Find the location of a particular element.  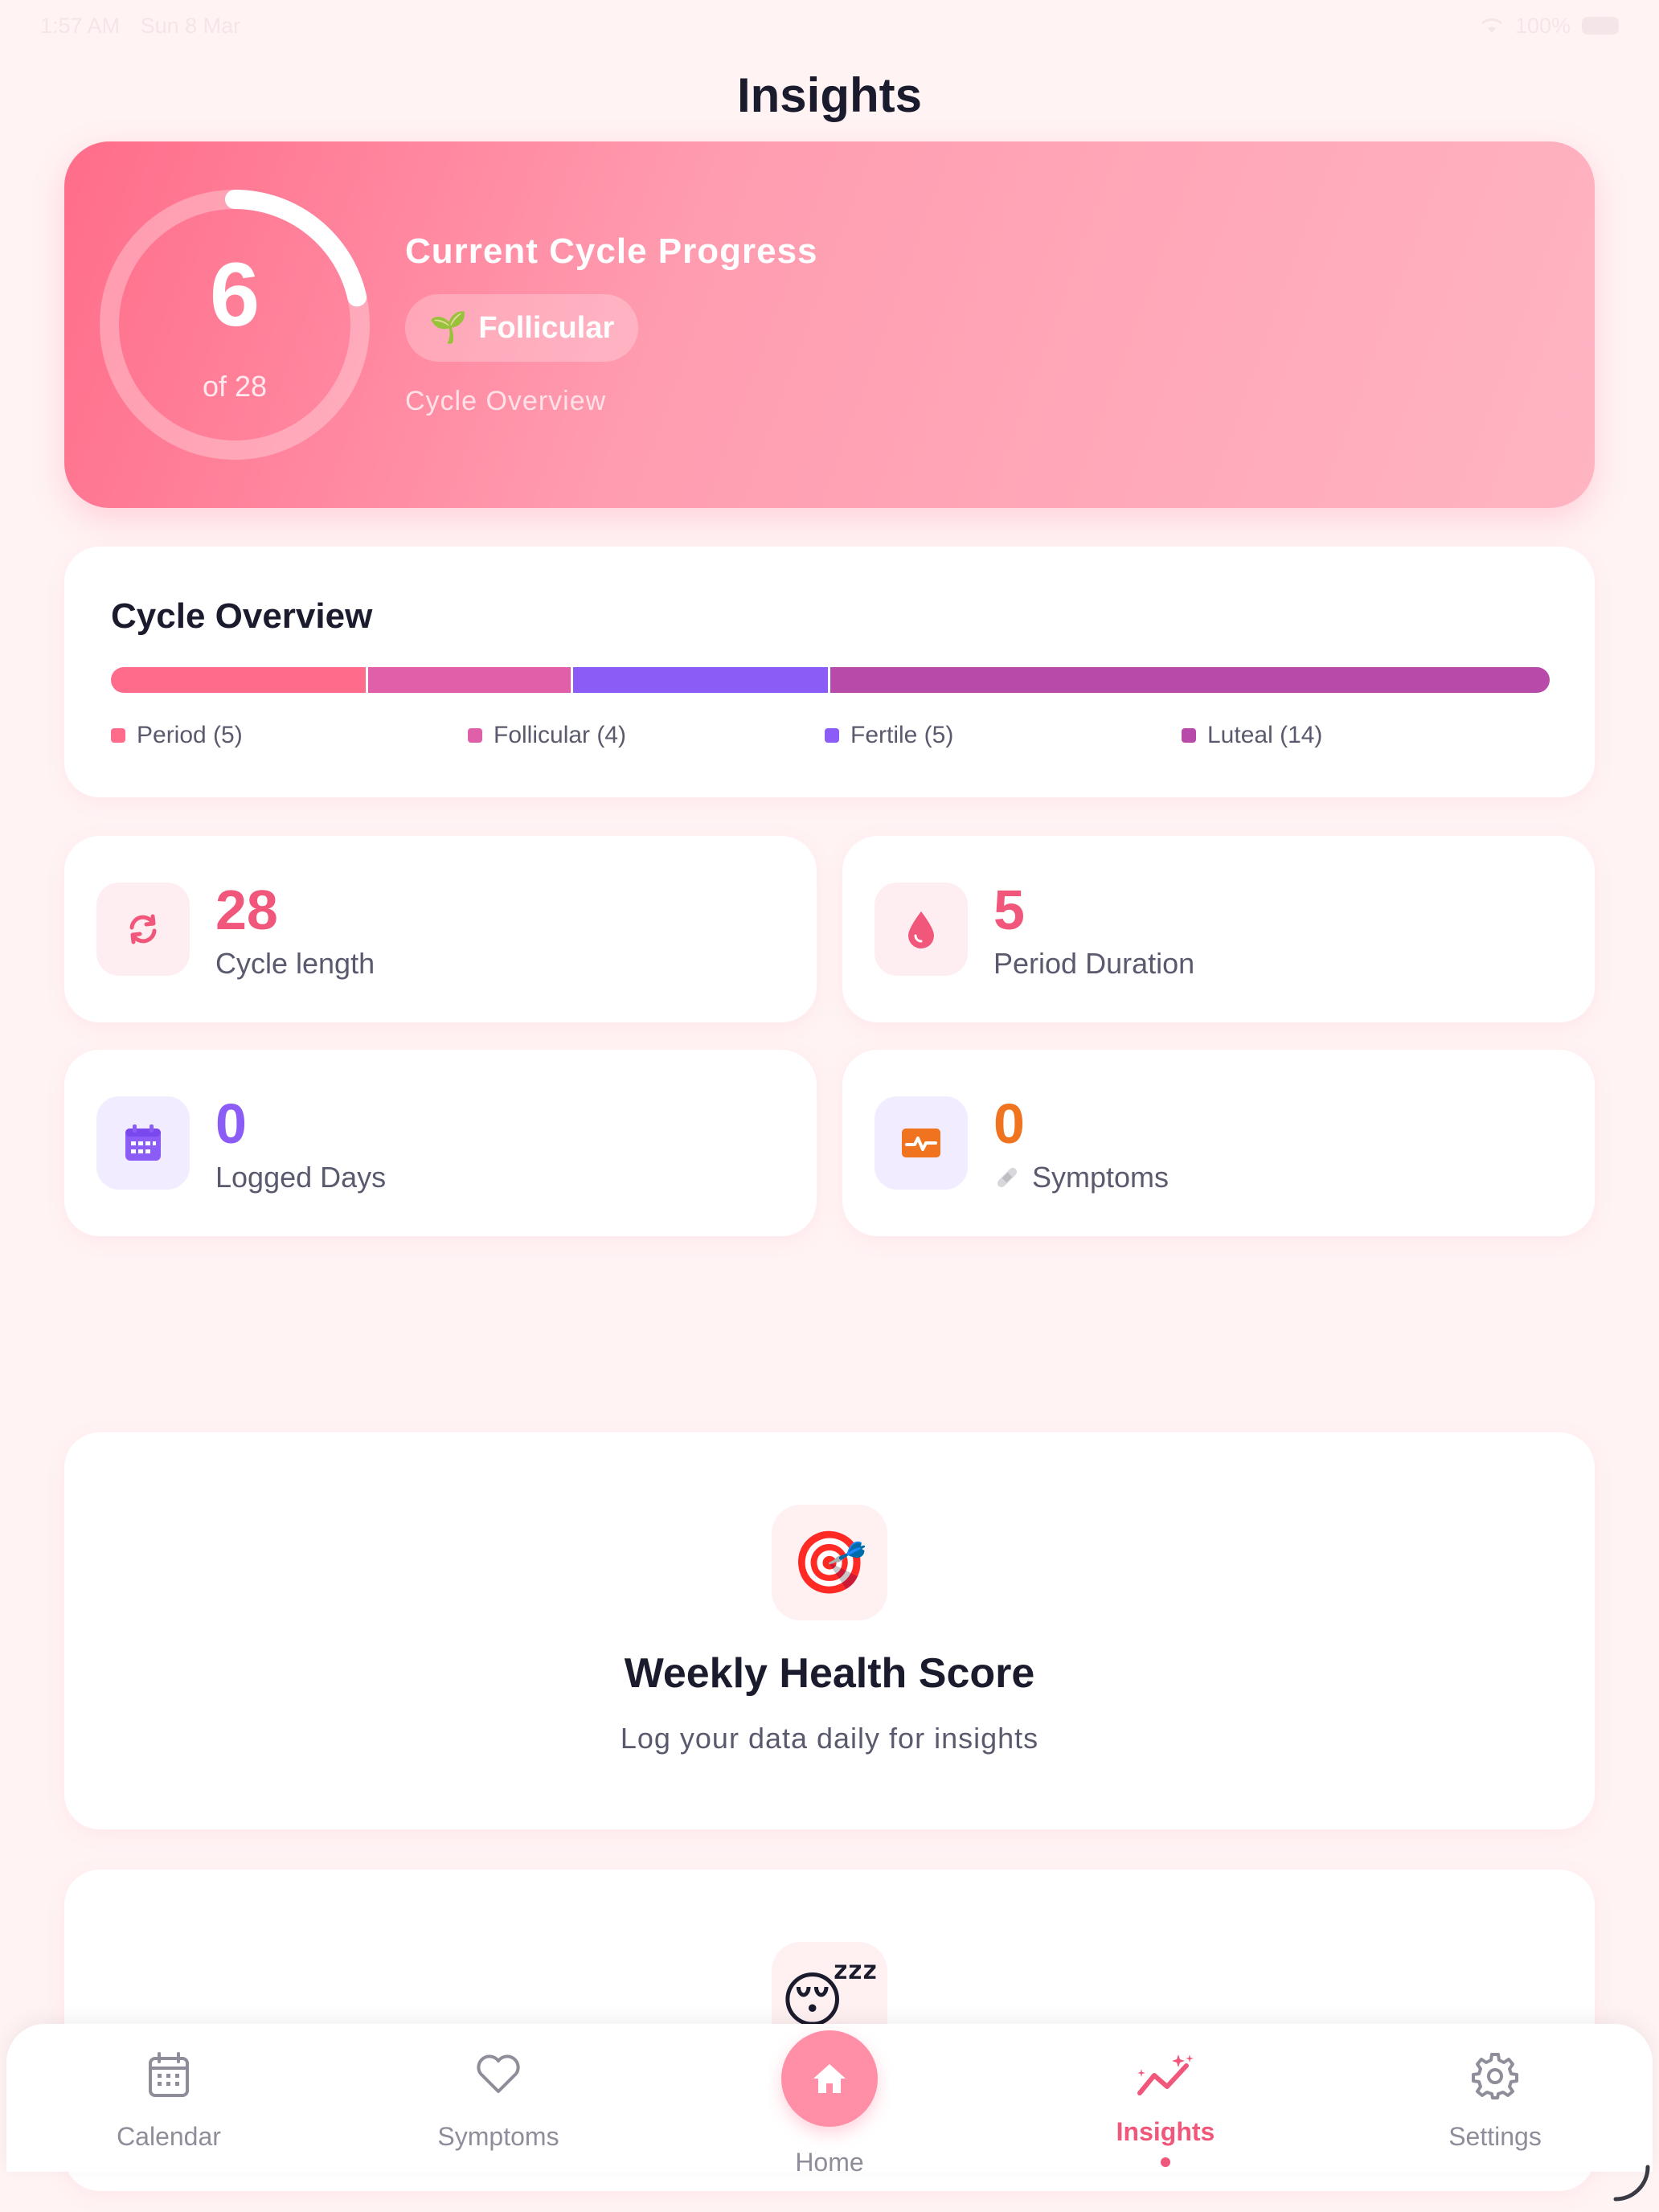

legend-item: Luteal (14) is located at coordinates (1360, 735).